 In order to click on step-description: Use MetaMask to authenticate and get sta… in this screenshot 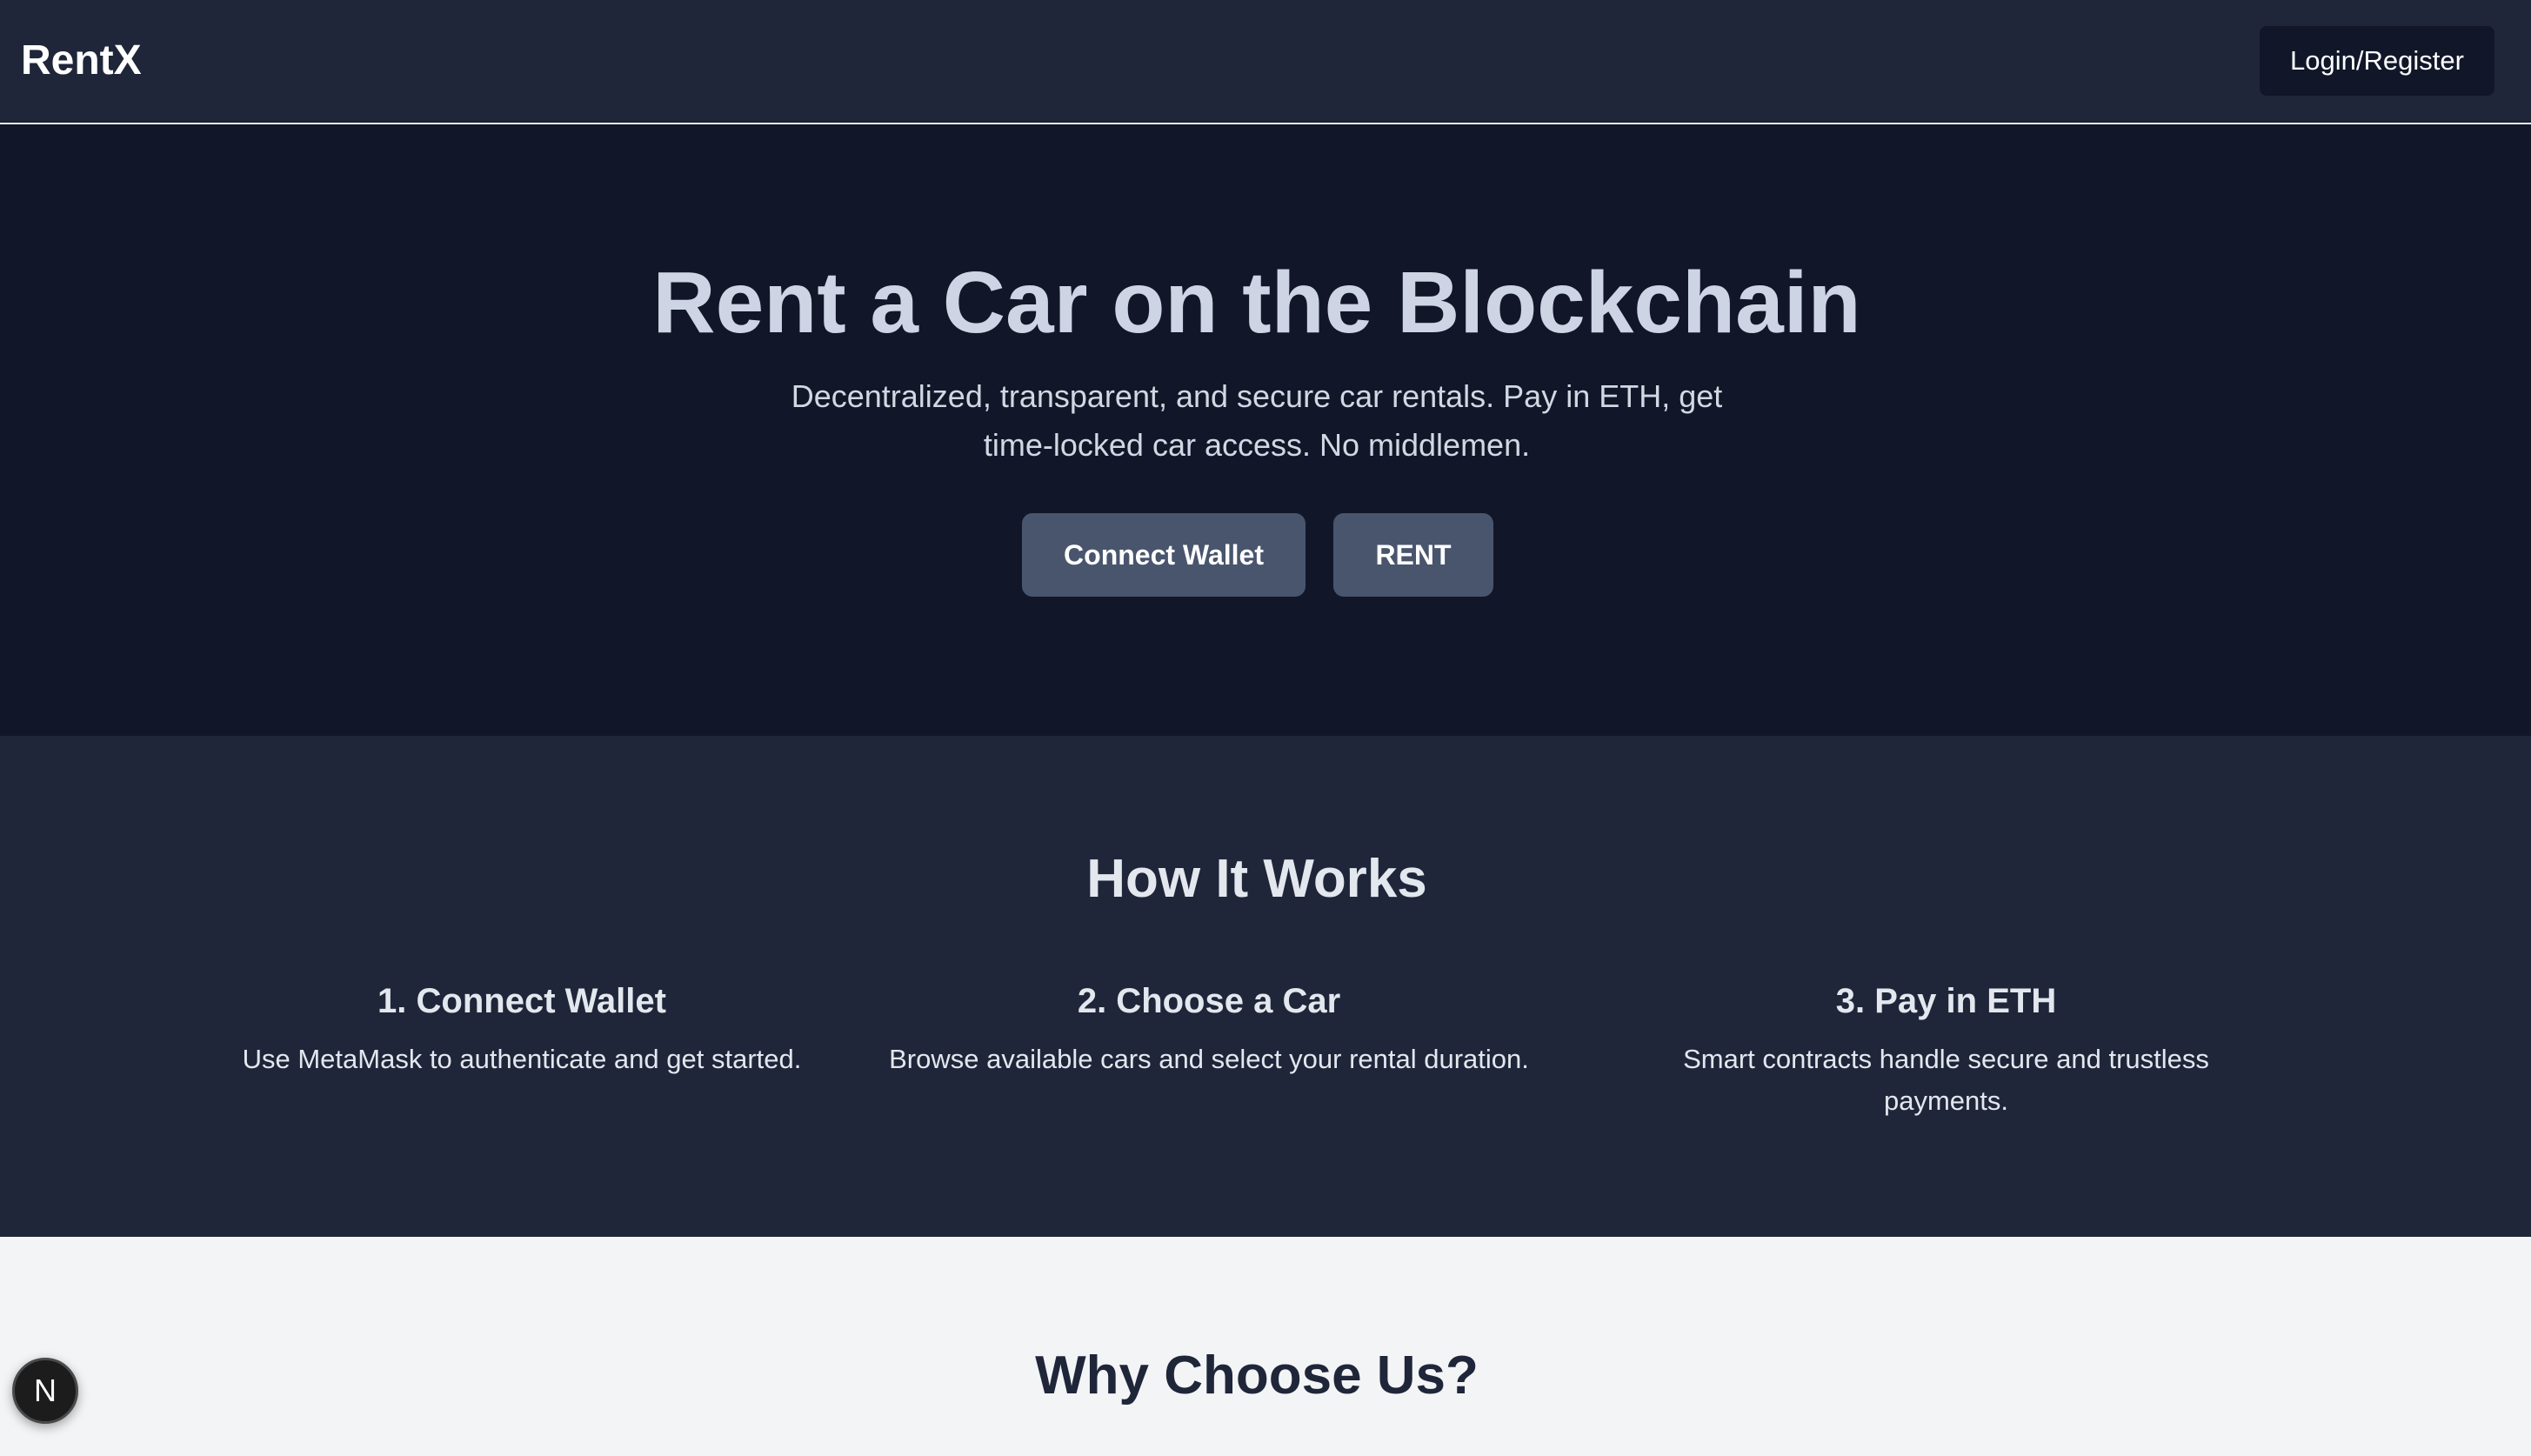, I will do `click(522, 1059)`.